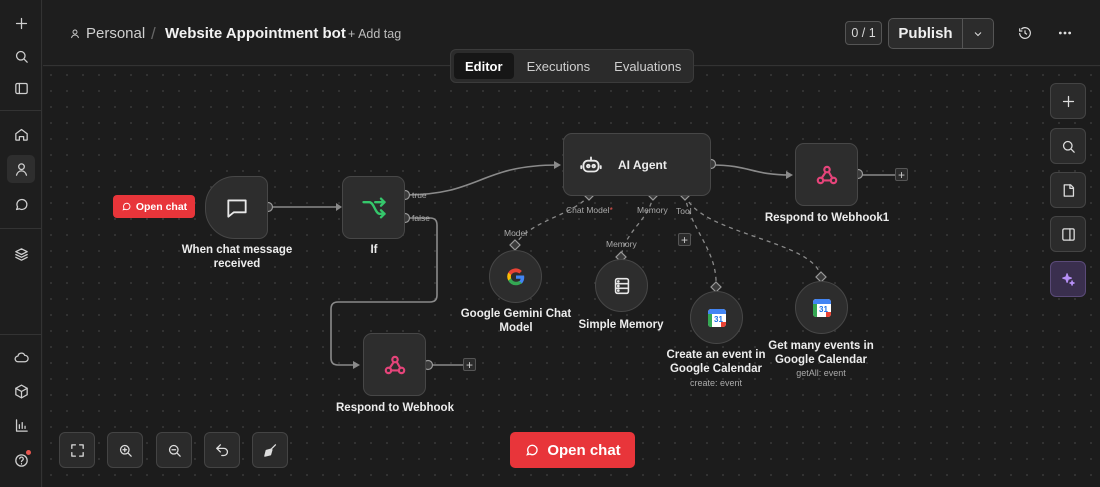  I want to click on gemini-model-port-label: Model, so click(516, 233).